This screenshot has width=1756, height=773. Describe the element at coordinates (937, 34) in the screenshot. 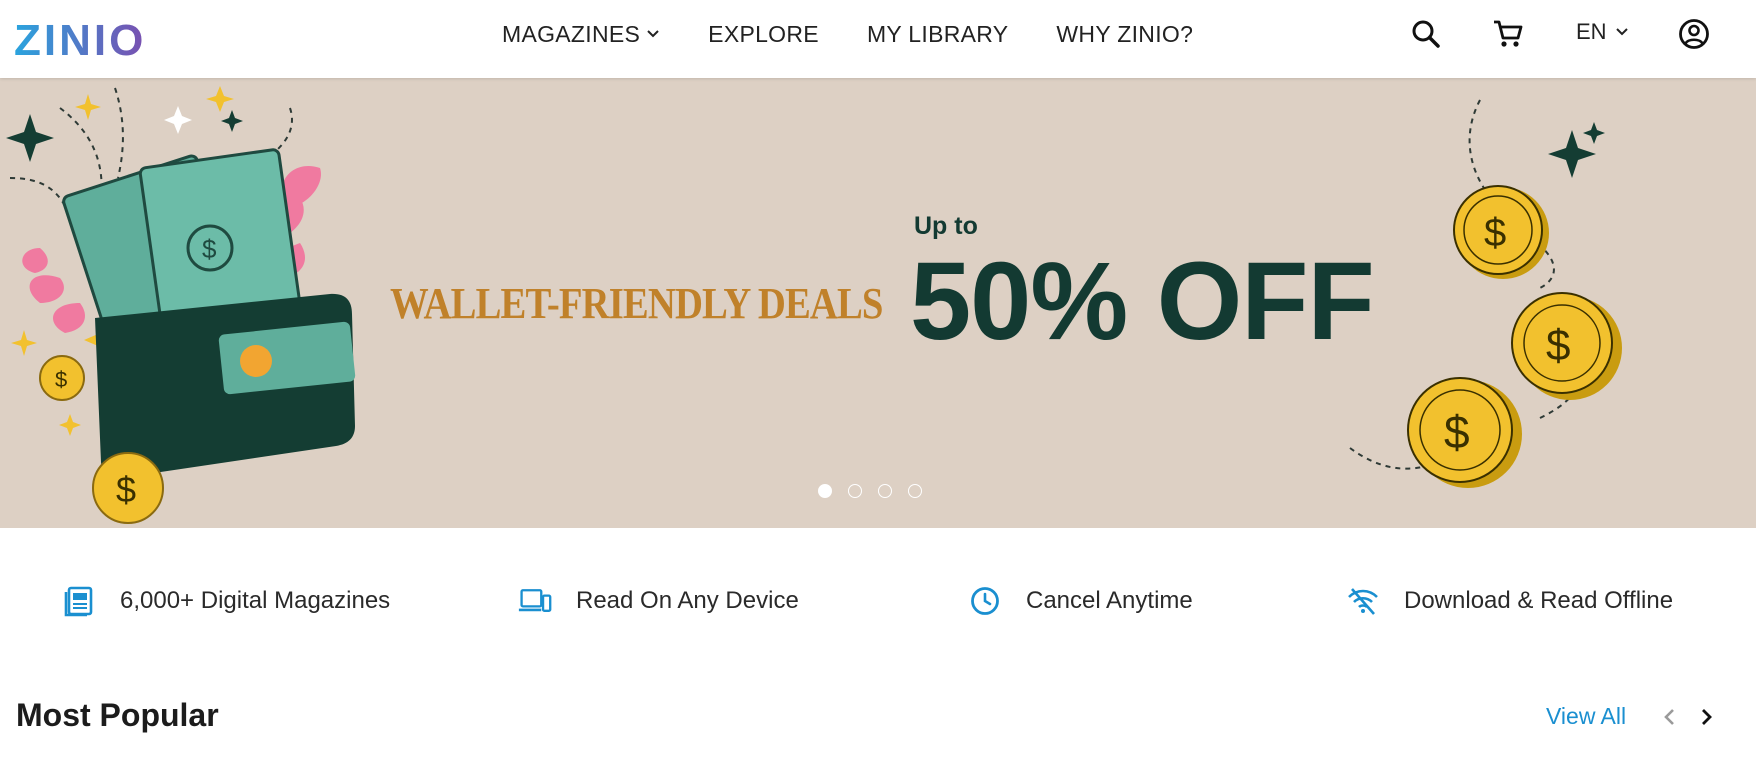

I see `nav-my-library: MY LIBRARY` at that location.